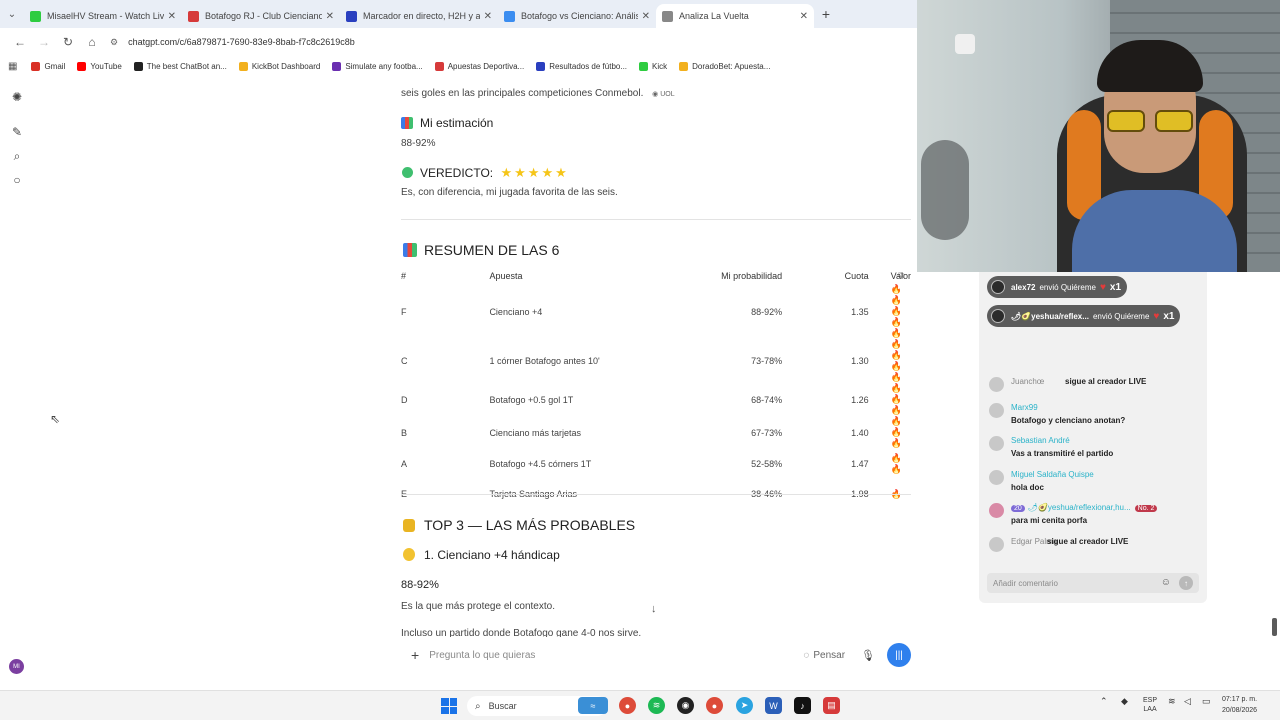  Describe the element at coordinates (1206, 701) in the screenshot. I see `battery-icon: ▭` at that location.